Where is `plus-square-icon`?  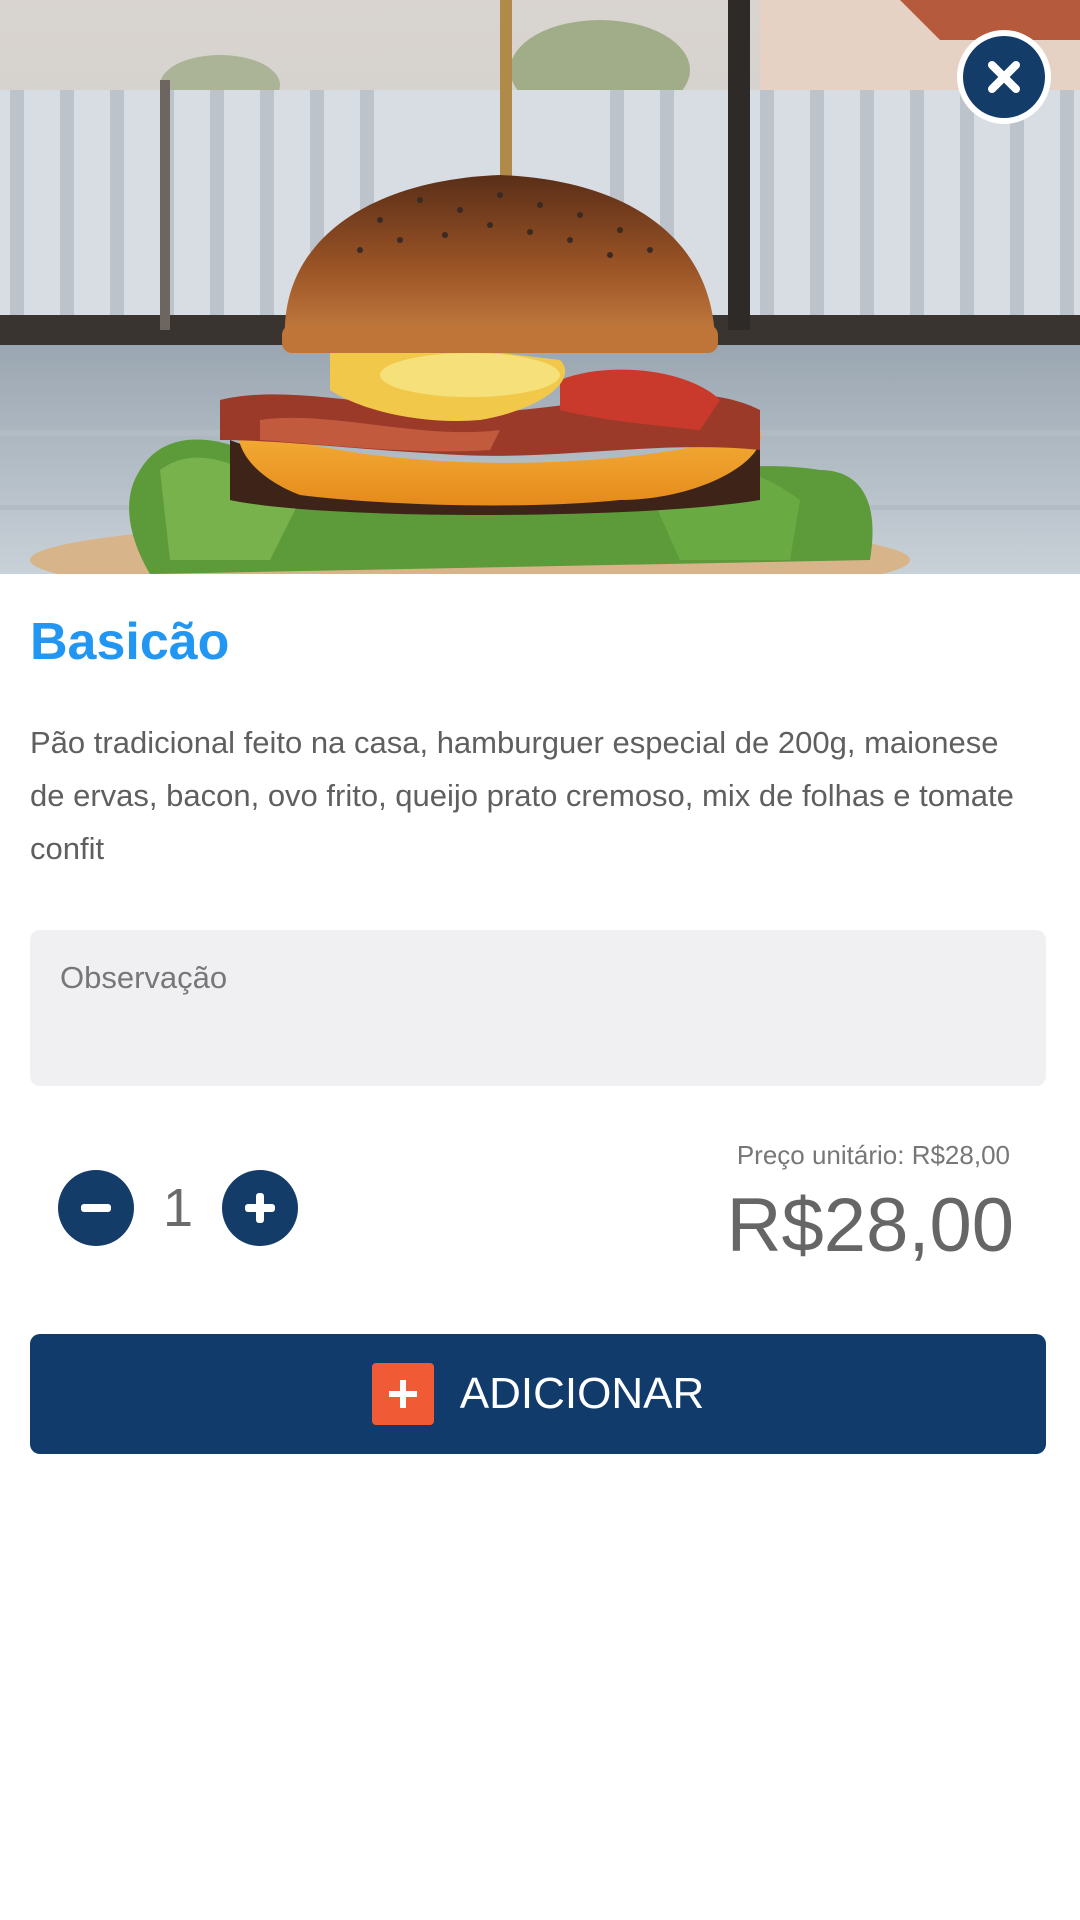 plus-square-icon is located at coordinates (402, 1394).